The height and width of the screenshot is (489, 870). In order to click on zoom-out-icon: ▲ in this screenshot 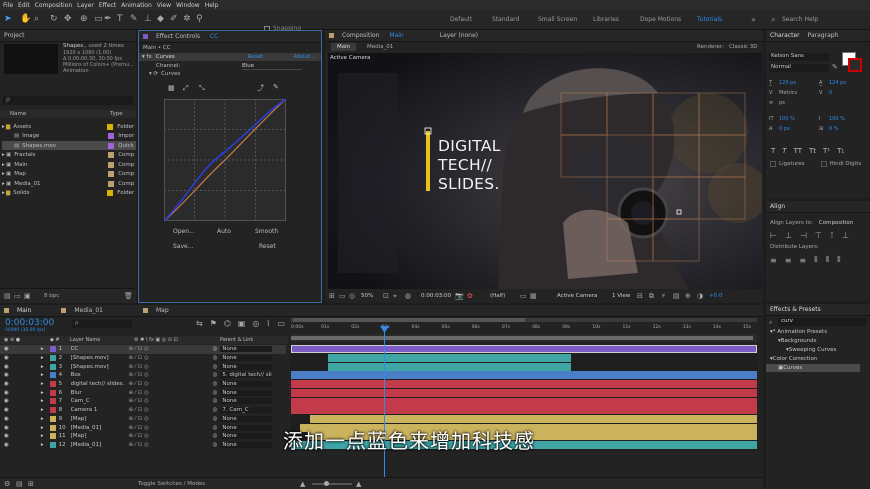, I will do `click(302, 484)`.